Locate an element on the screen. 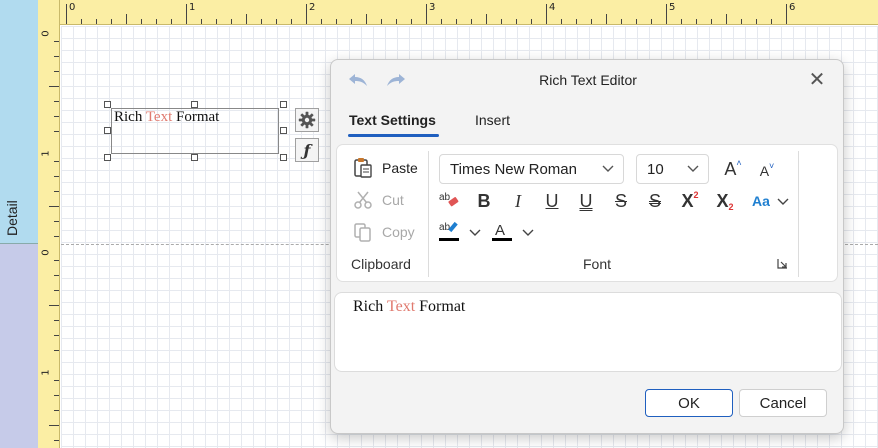 The width and height of the screenshot is (878, 448). horizontal-ruler: 0 1 2 3 4 5 6 is located at coordinates (469, 12).